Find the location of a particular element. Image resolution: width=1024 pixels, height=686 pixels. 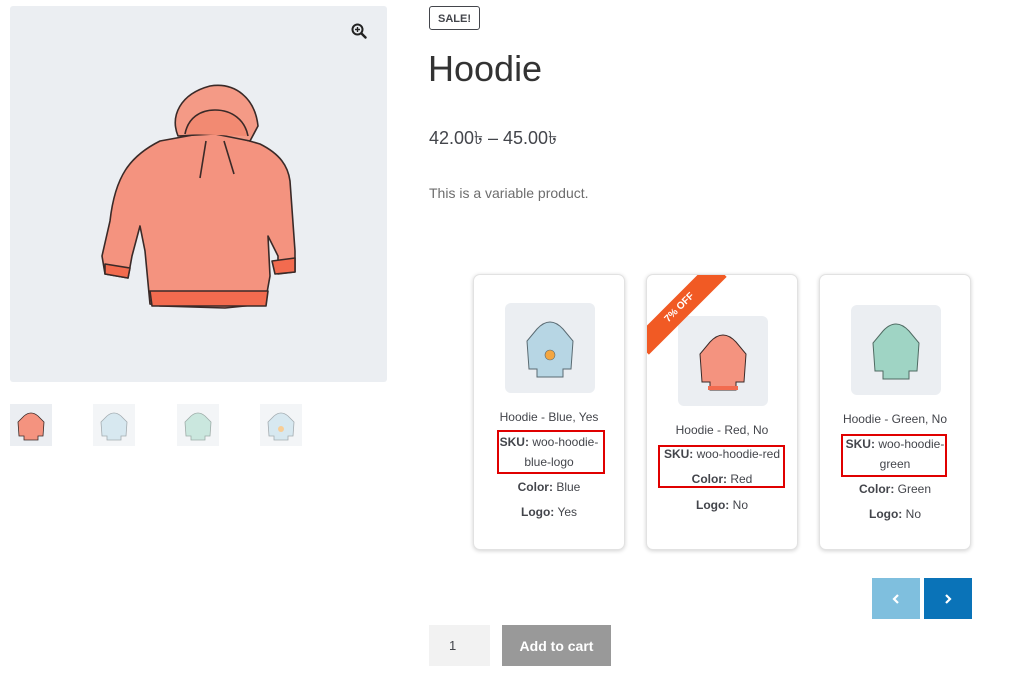

variation-name: Hoodie - Blue, Yes is located at coordinates (549, 417).